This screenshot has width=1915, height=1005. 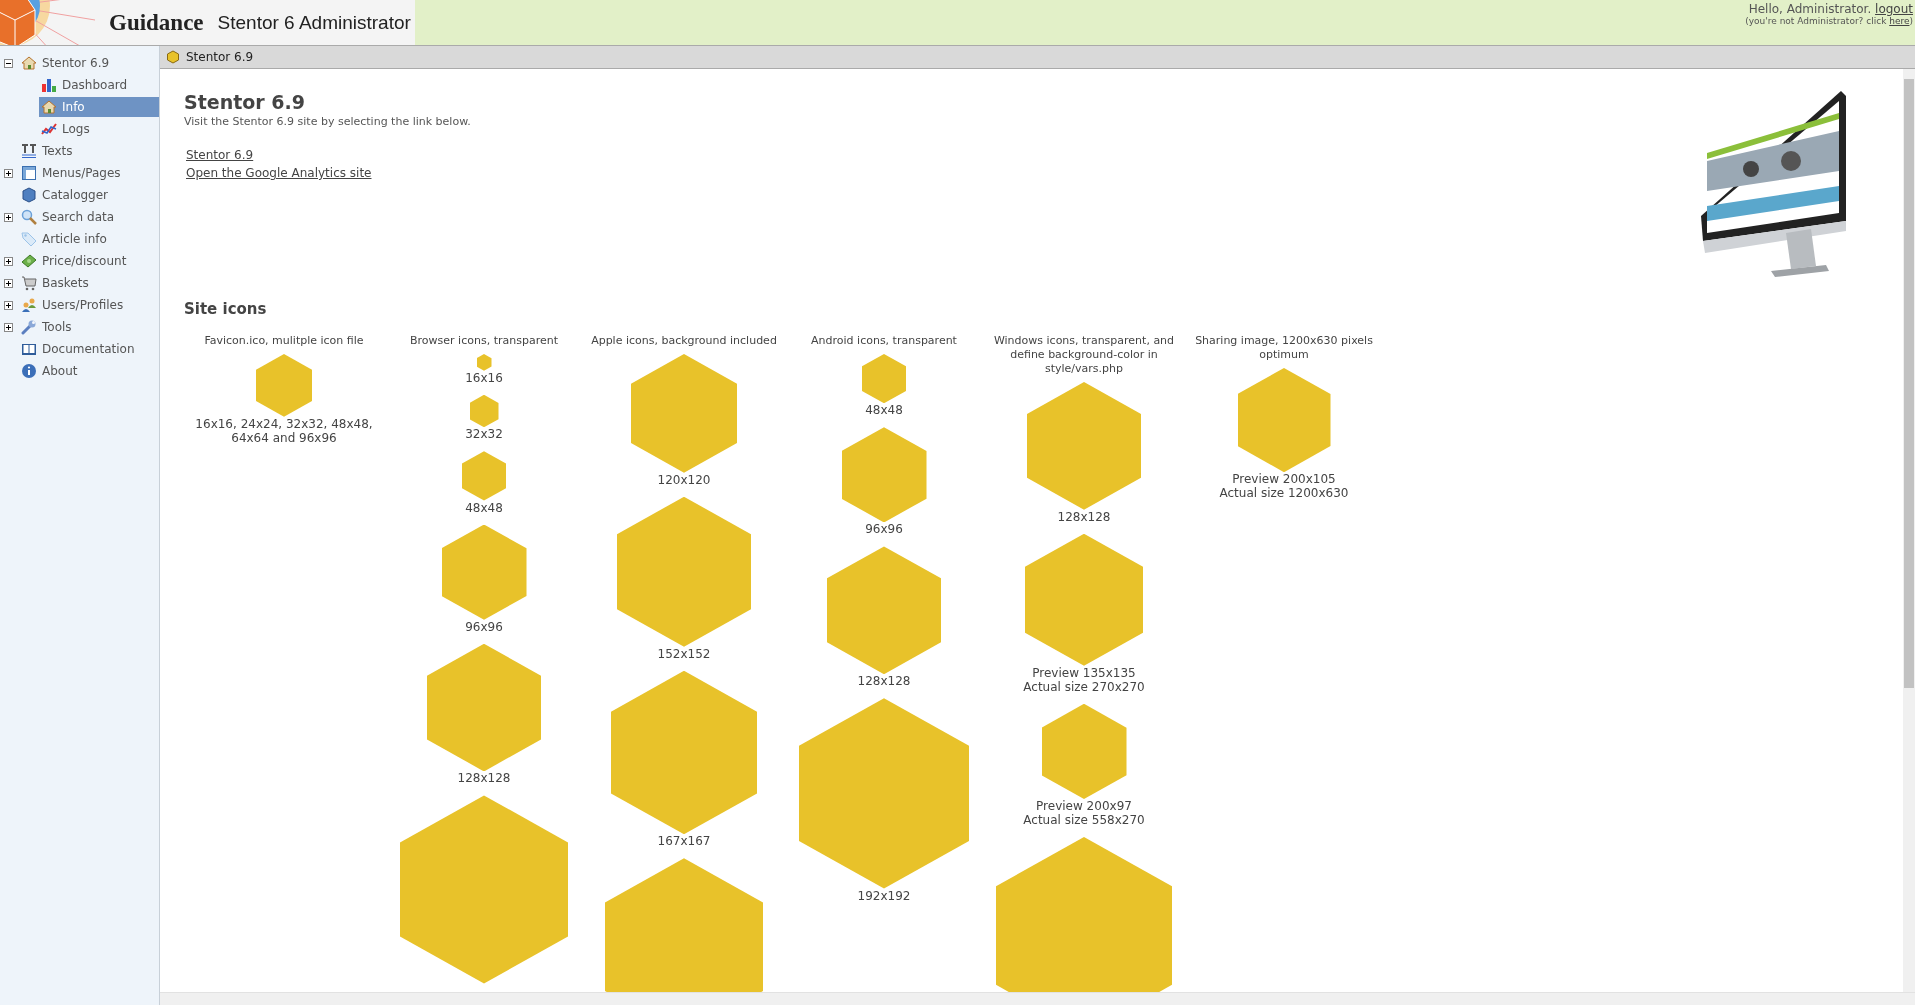 What do you see at coordinates (684, 341) in the screenshot?
I see `column-heading: Apple icons, background included` at bounding box center [684, 341].